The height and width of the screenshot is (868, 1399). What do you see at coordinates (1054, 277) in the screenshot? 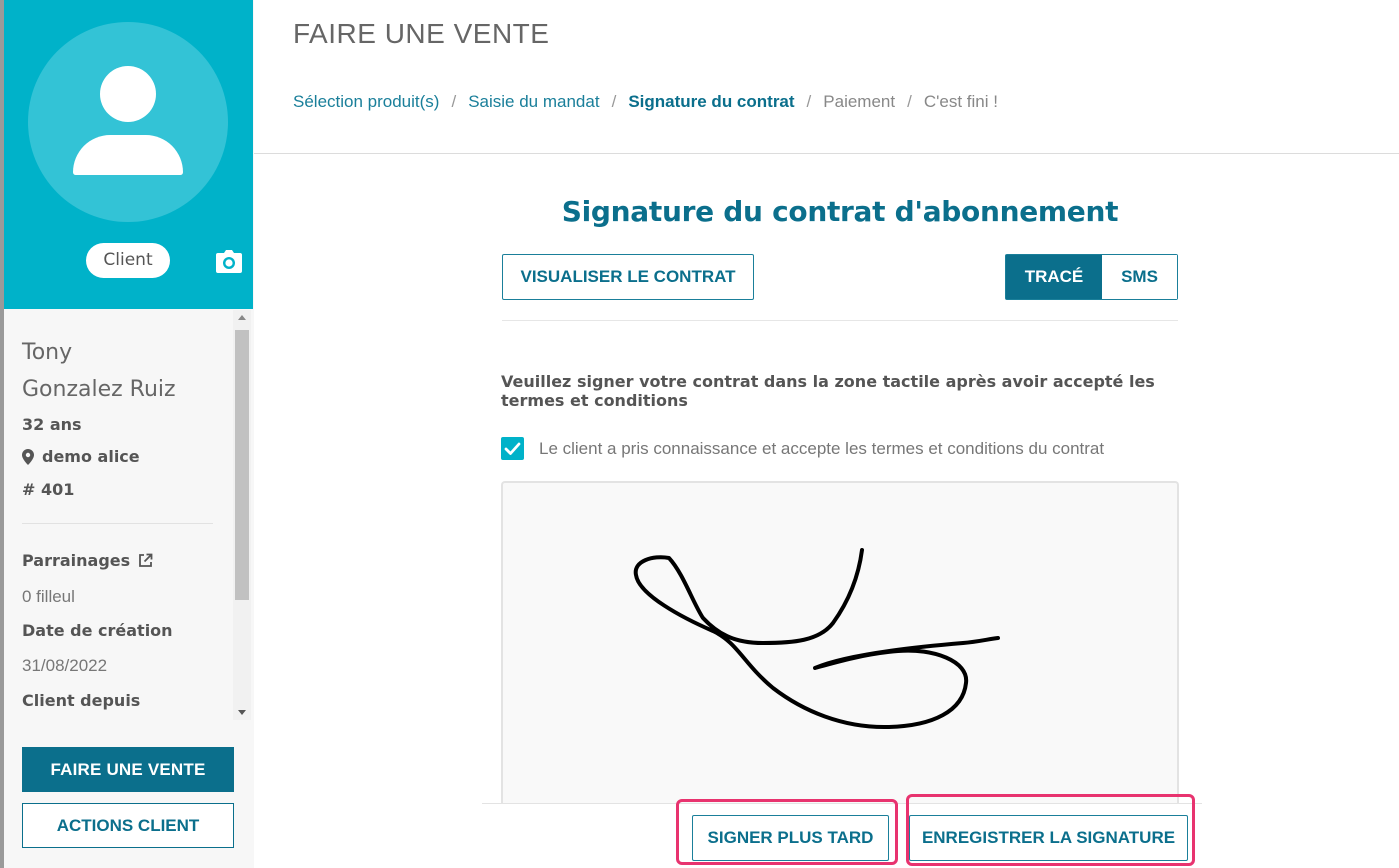
I see `tab-trace: TRACÉ` at bounding box center [1054, 277].